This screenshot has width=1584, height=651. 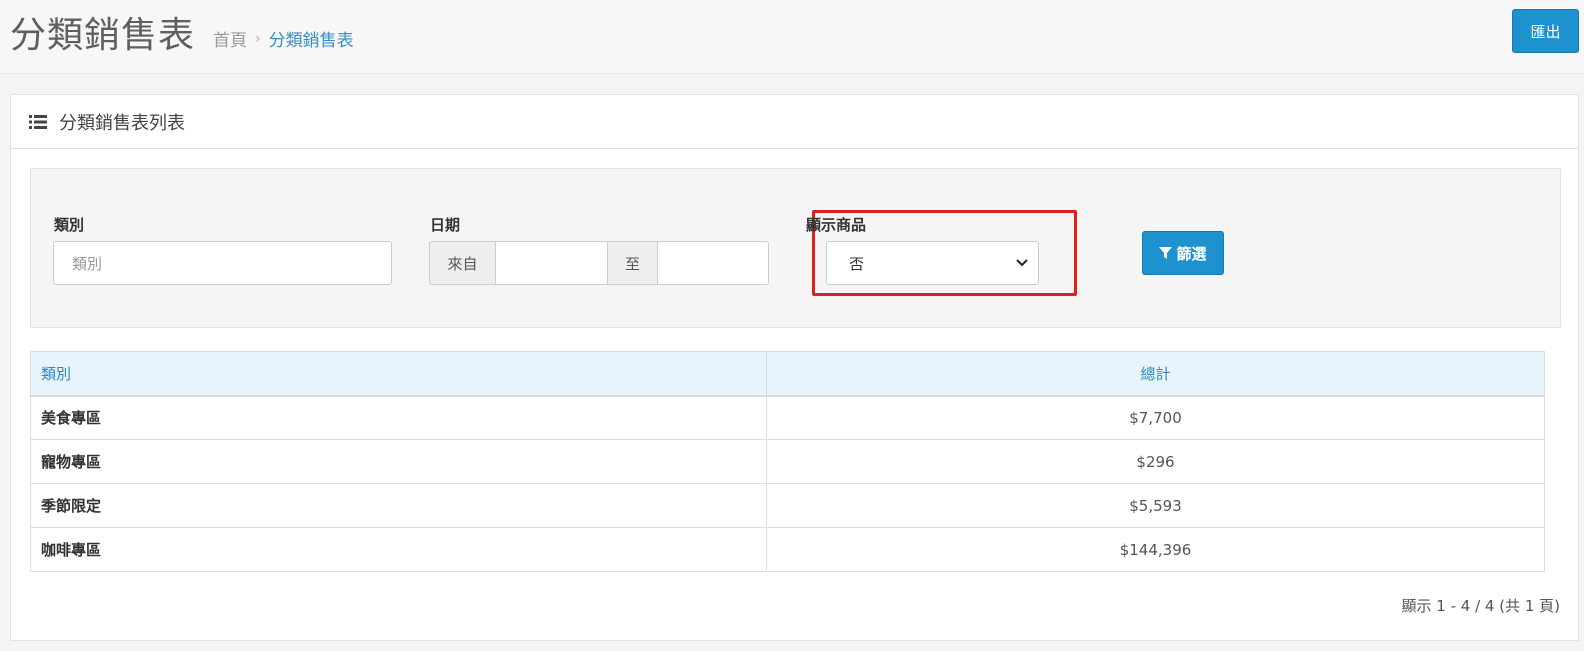 I want to click on breadcrumb: 首頁 › 分類銷售表, so click(x=283, y=39).